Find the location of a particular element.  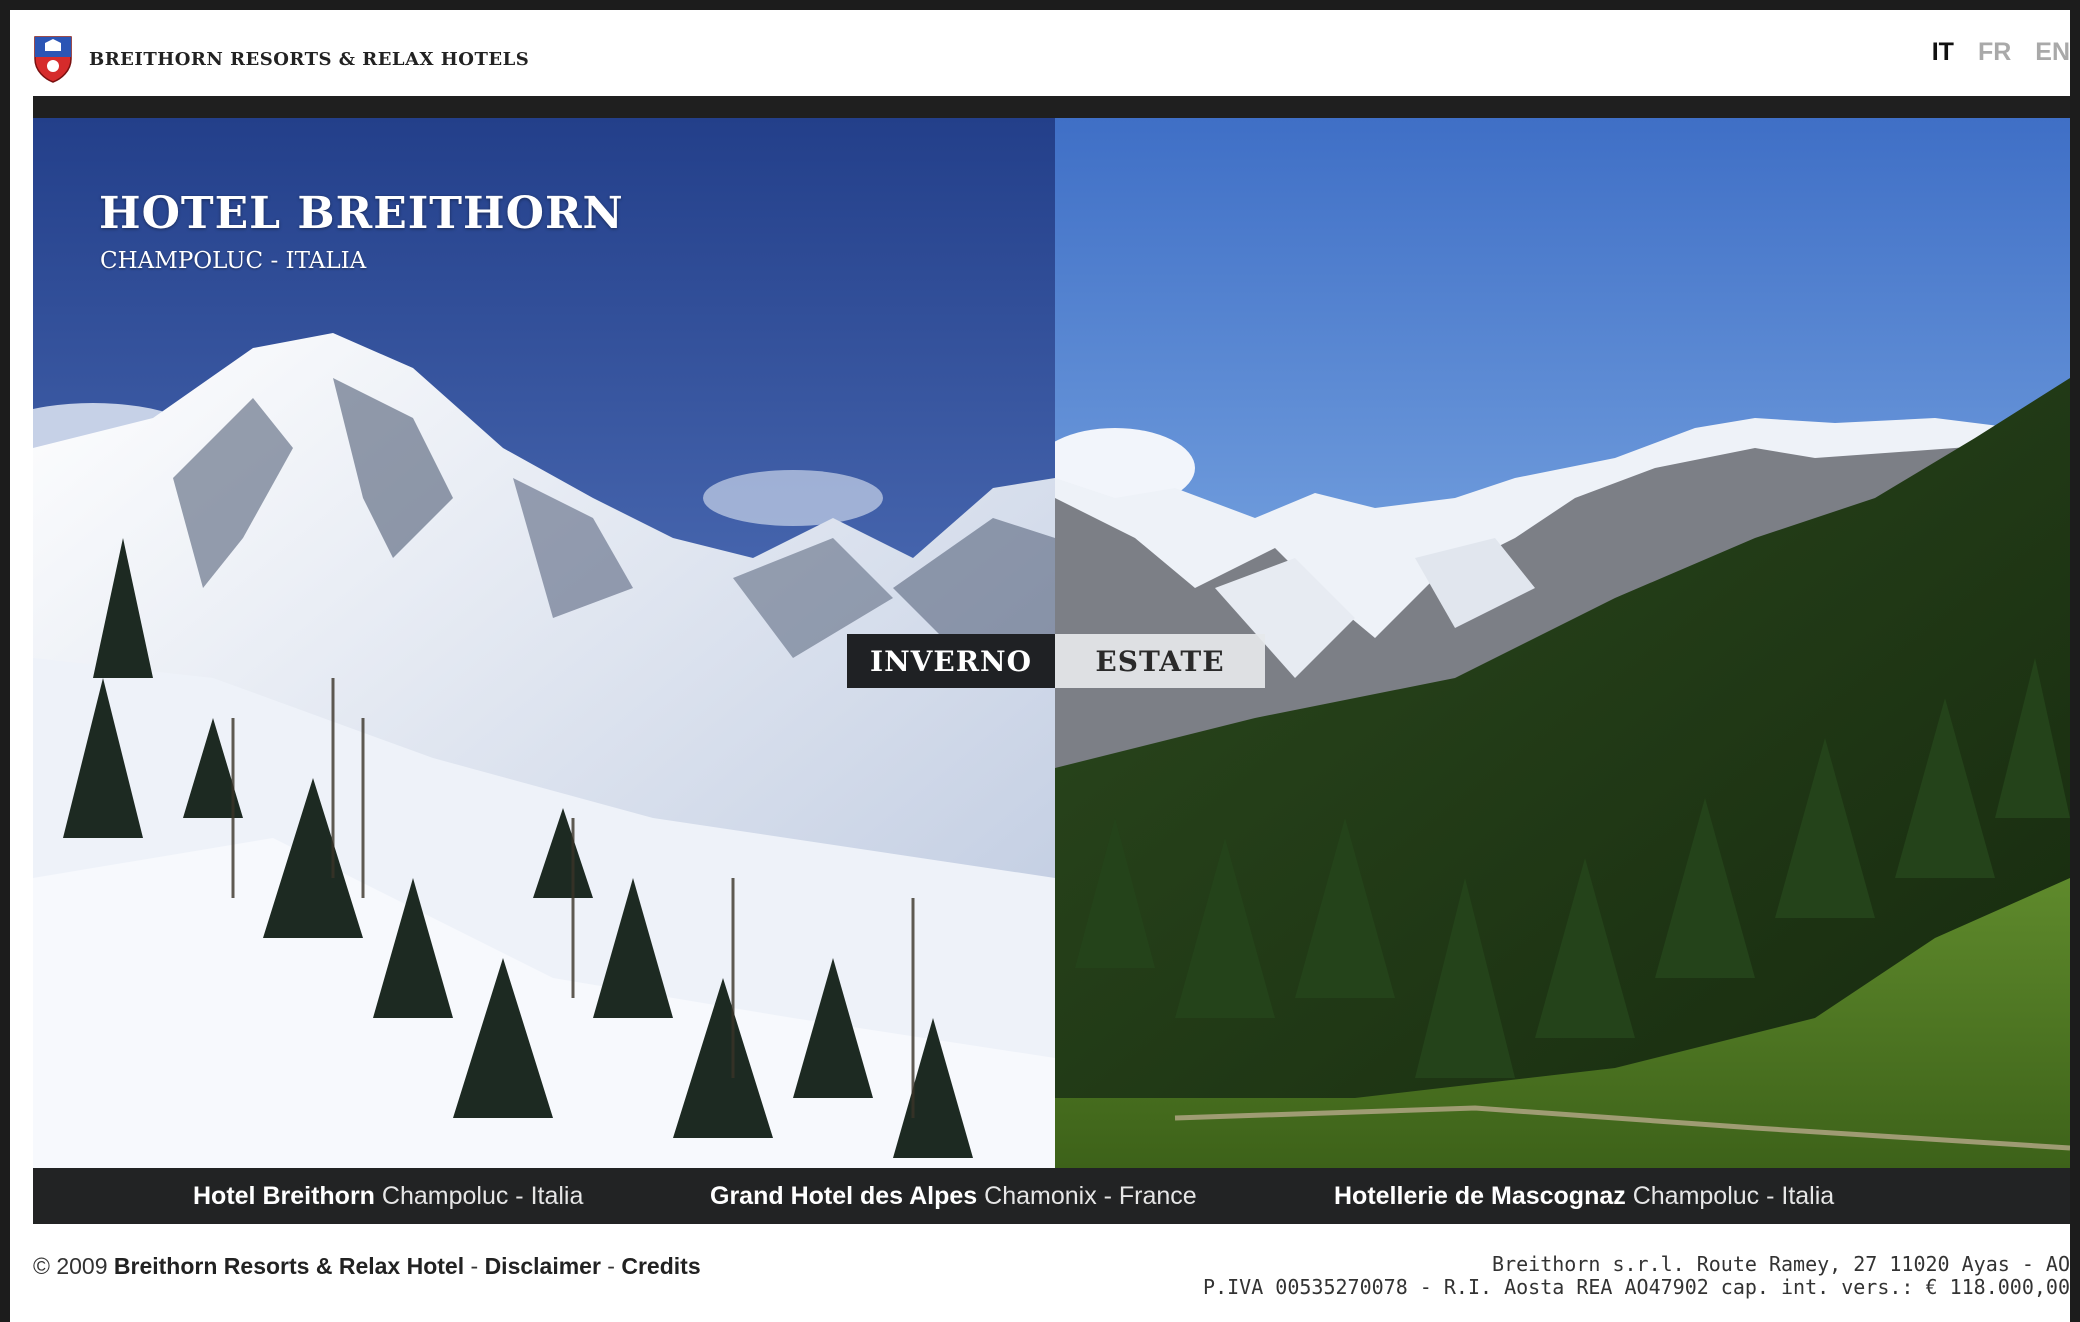

hotel-link-name: Grand Hotel des Alpes is located at coordinates (844, 1195).